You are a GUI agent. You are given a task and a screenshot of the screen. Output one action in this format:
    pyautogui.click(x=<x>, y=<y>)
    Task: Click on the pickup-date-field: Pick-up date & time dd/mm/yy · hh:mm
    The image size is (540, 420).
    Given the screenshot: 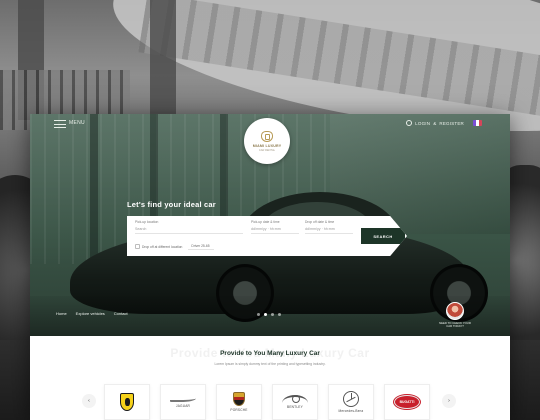 What is the action you would take?
    pyautogui.click(x=275, y=228)
    